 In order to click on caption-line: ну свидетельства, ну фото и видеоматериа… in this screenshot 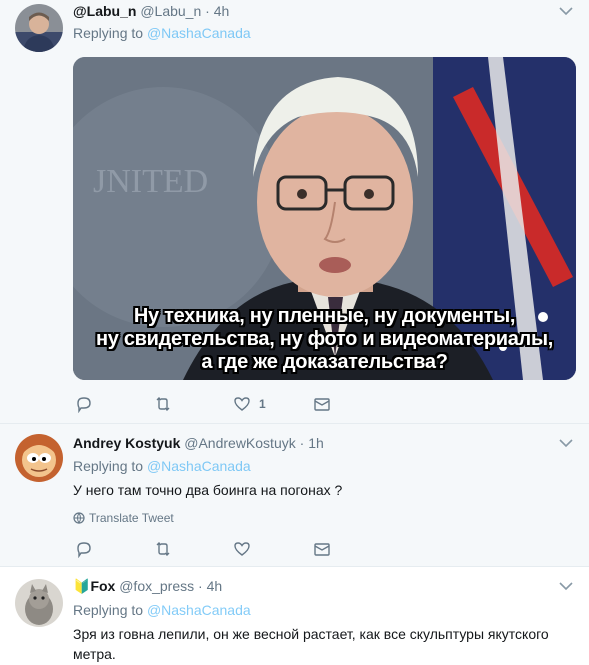, I will do `click(324, 339)`.